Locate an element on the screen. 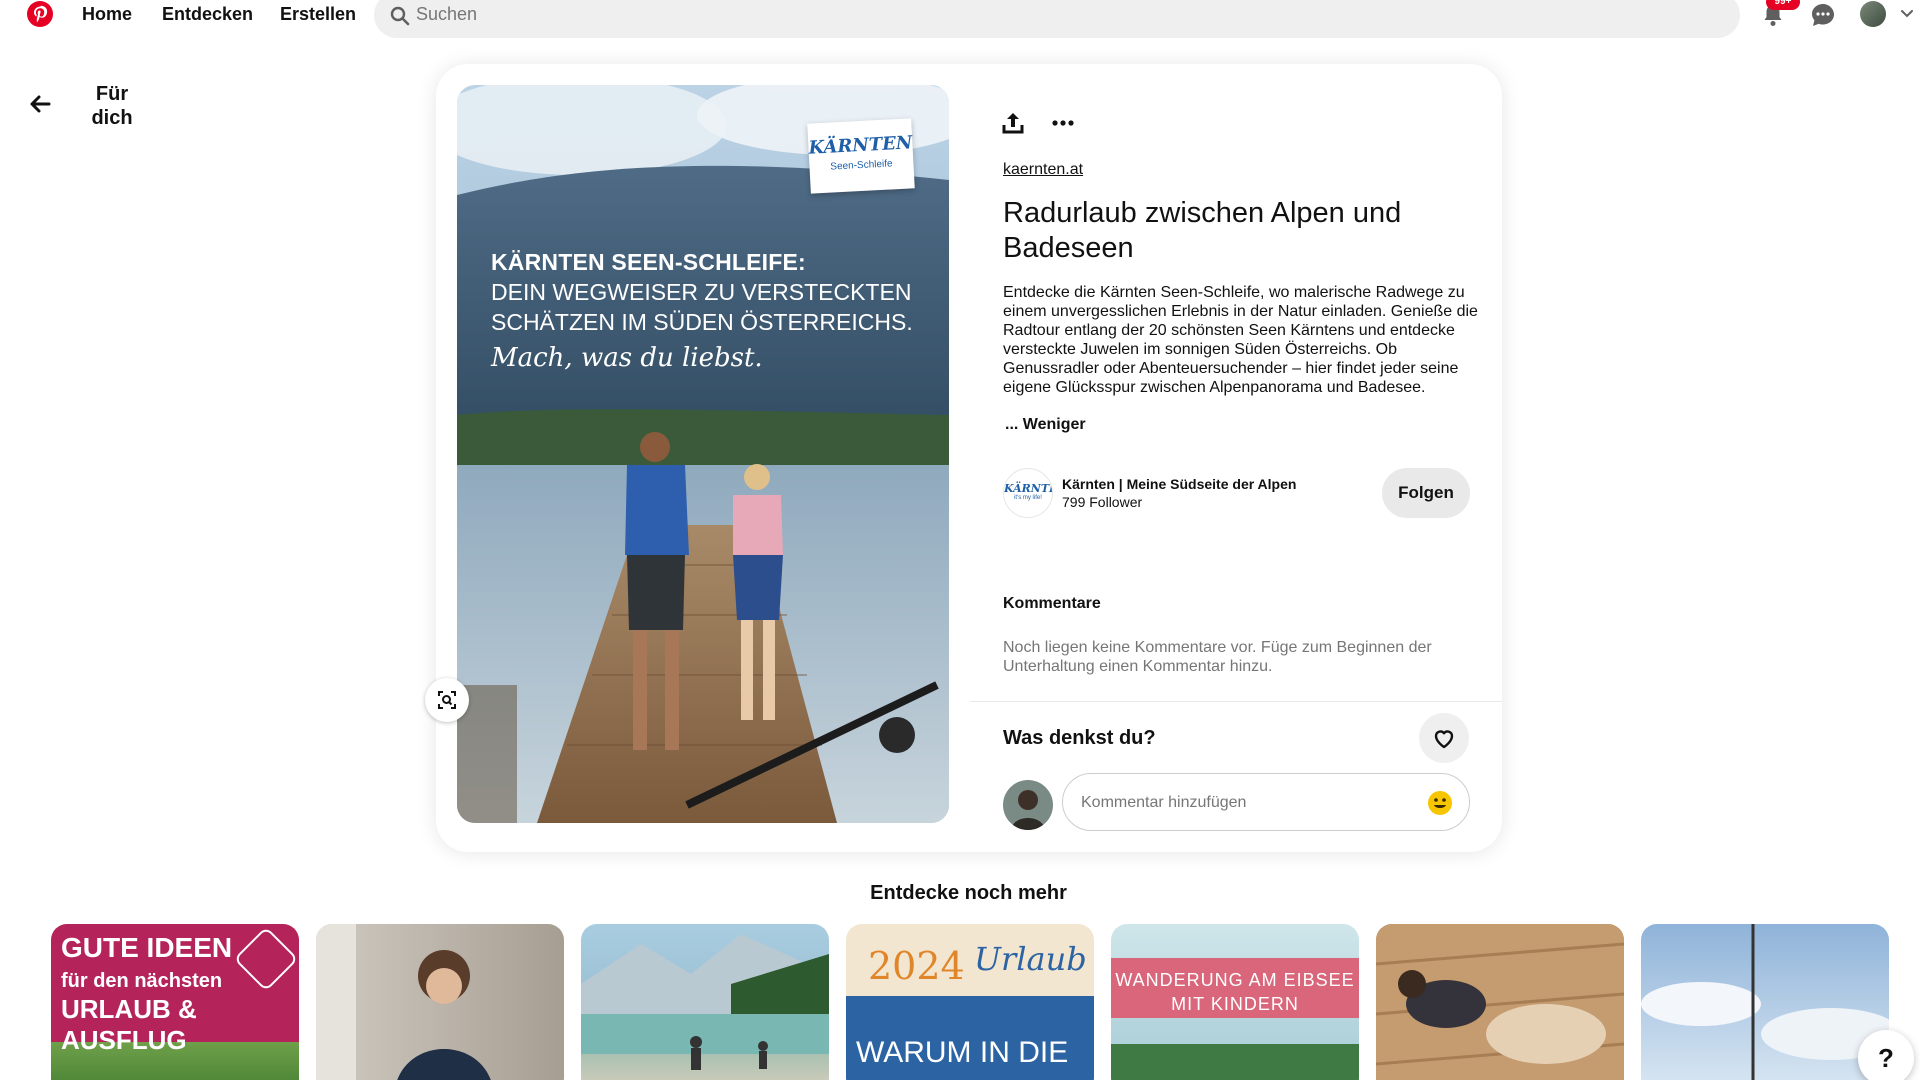 Image resolution: width=1920 pixels, height=1080 pixels. tile-4-line-2: Urlaub is located at coordinates (1030, 959).